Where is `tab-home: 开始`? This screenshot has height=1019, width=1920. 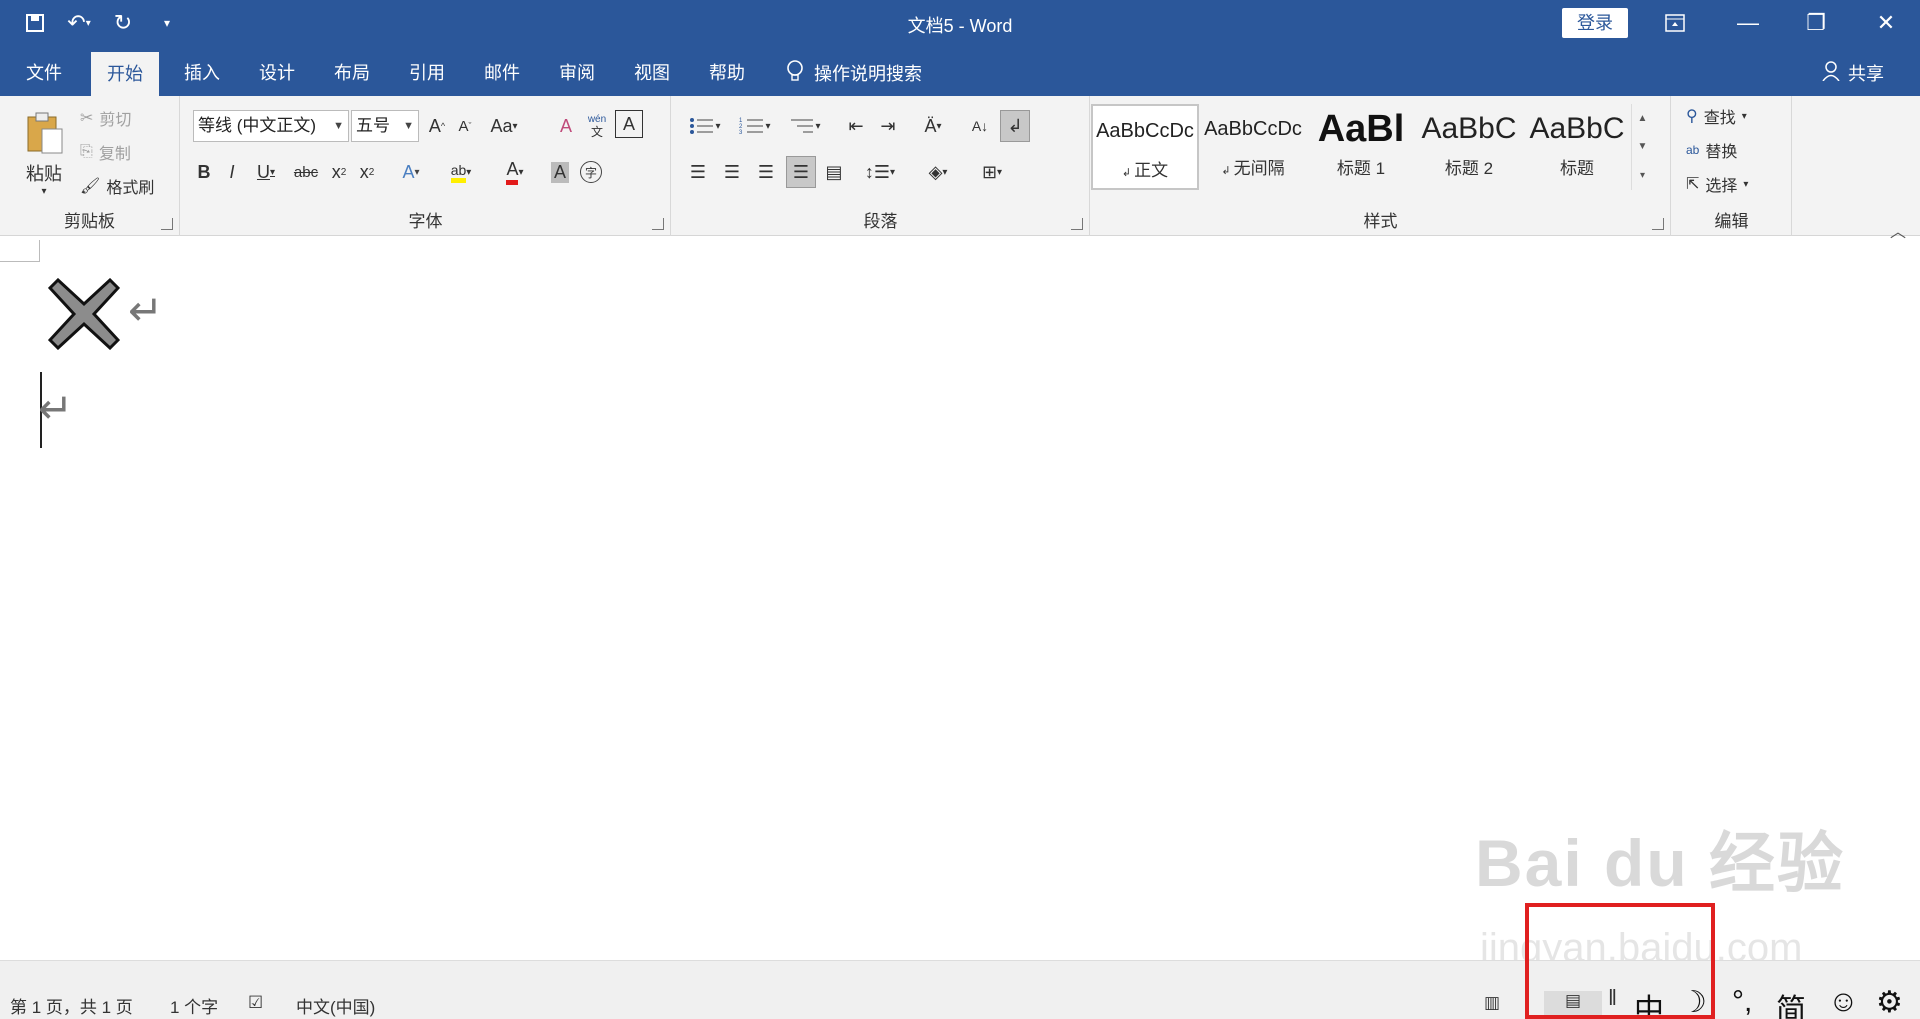
tab-home: 开始 is located at coordinates (125, 74).